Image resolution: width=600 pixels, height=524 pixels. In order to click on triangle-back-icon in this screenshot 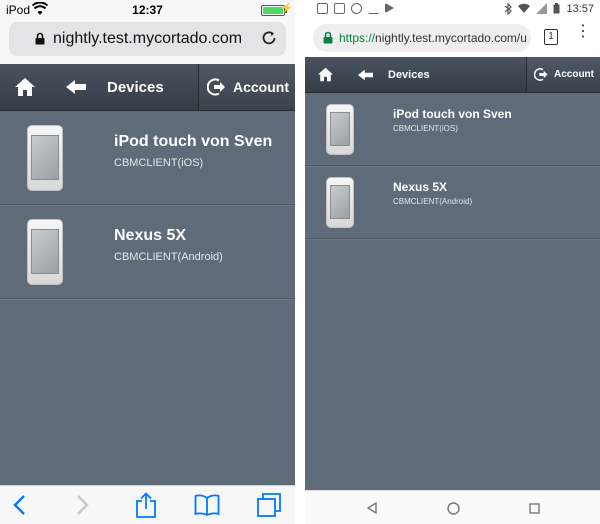, I will do `click(371, 508)`.